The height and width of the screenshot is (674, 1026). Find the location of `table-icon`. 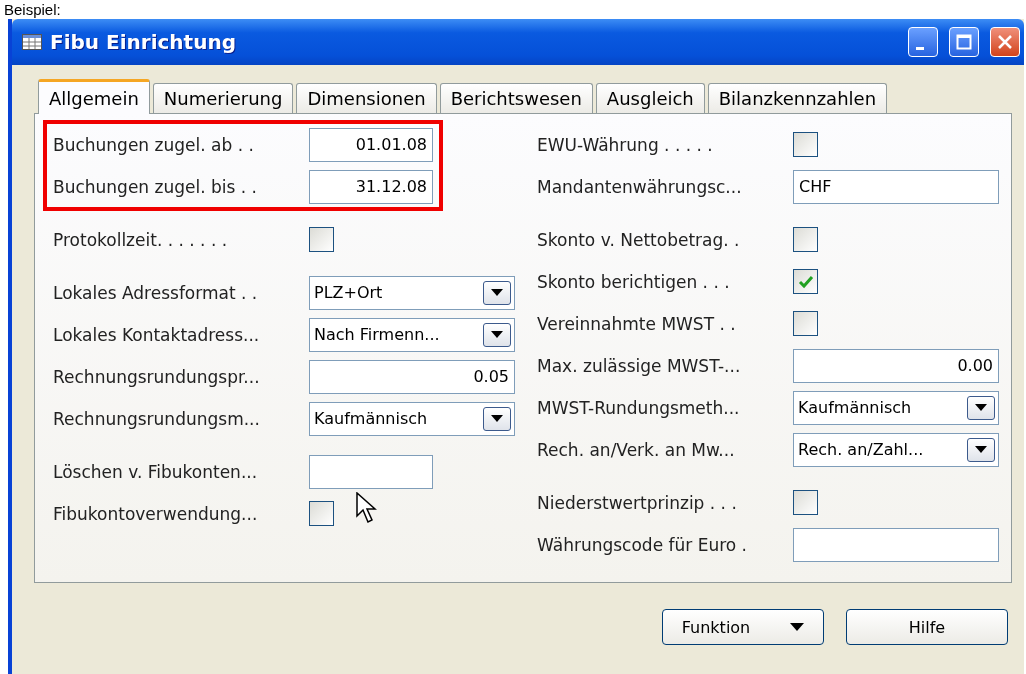

table-icon is located at coordinates (32, 42).